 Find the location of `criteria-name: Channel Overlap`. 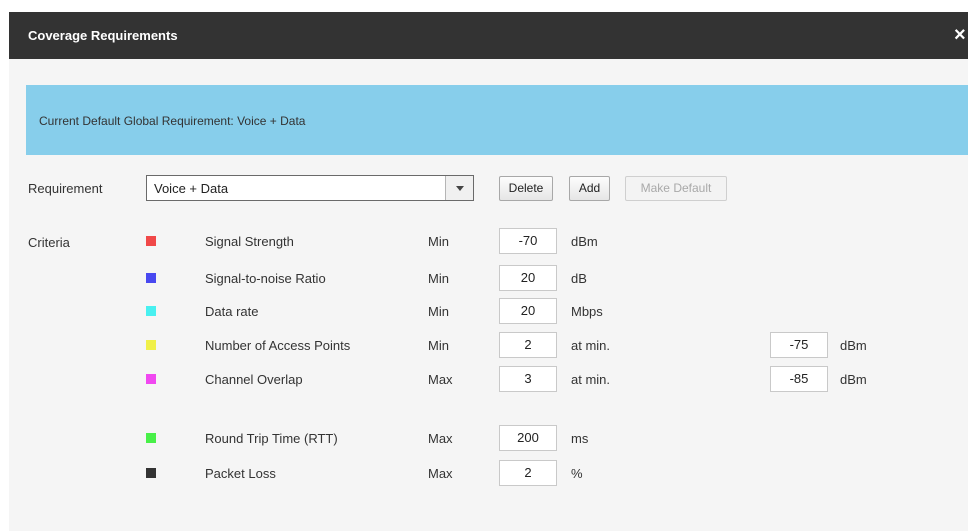

criteria-name: Channel Overlap is located at coordinates (254, 379).